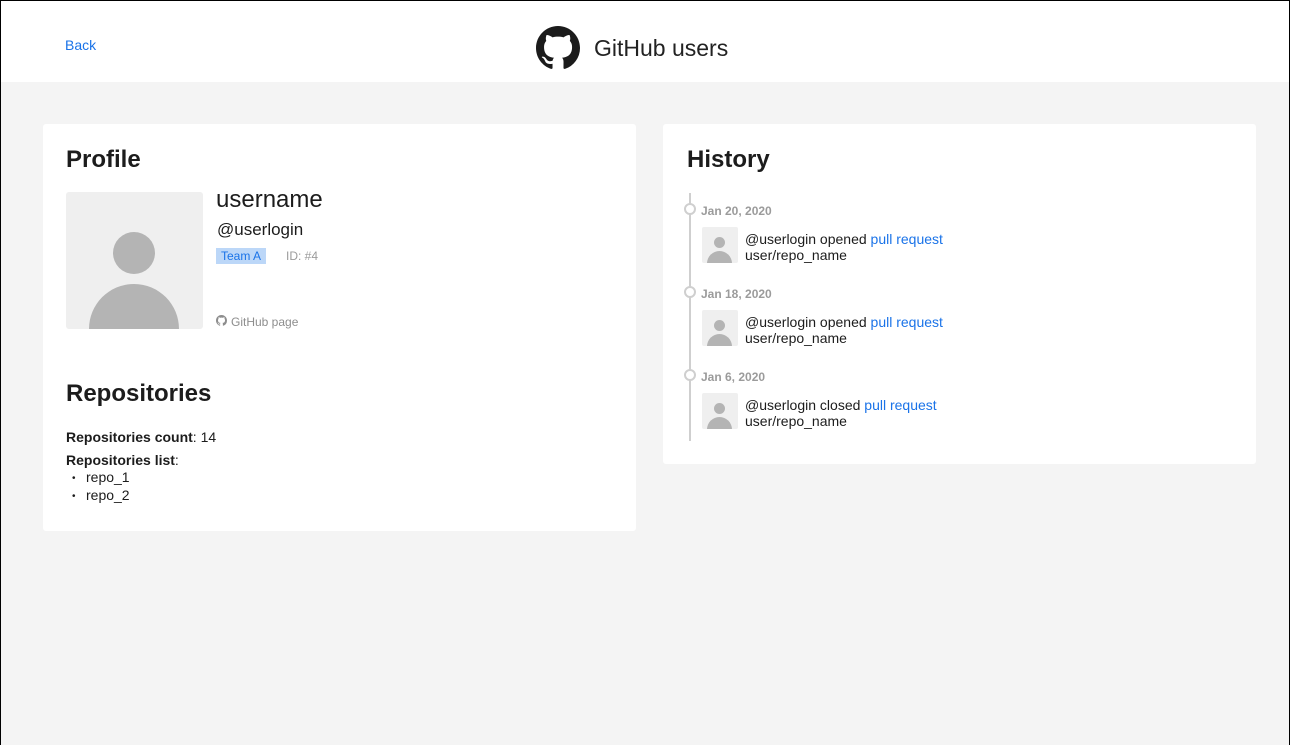 This screenshot has width=1290, height=745. I want to click on timeline-line, so click(690, 317).